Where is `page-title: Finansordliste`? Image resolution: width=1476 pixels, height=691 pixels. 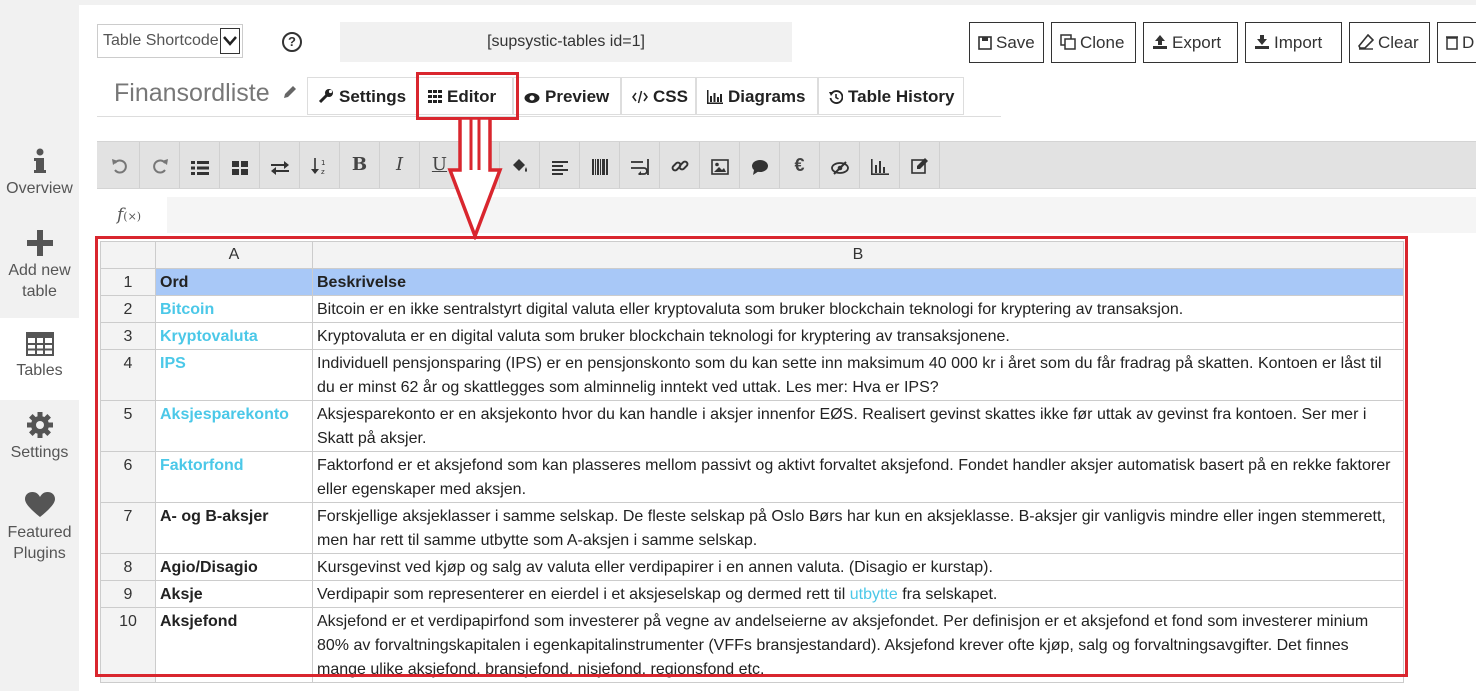 page-title: Finansordliste is located at coordinates (192, 93).